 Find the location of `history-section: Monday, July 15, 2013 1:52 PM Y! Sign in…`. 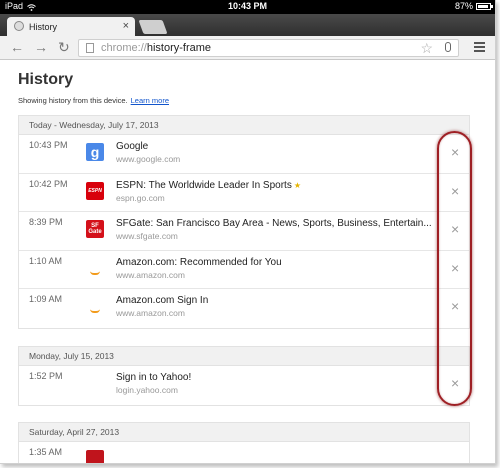

history-section: Monday, July 15, 2013 1:52 PM Y! Sign in… is located at coordinates (244, 376).